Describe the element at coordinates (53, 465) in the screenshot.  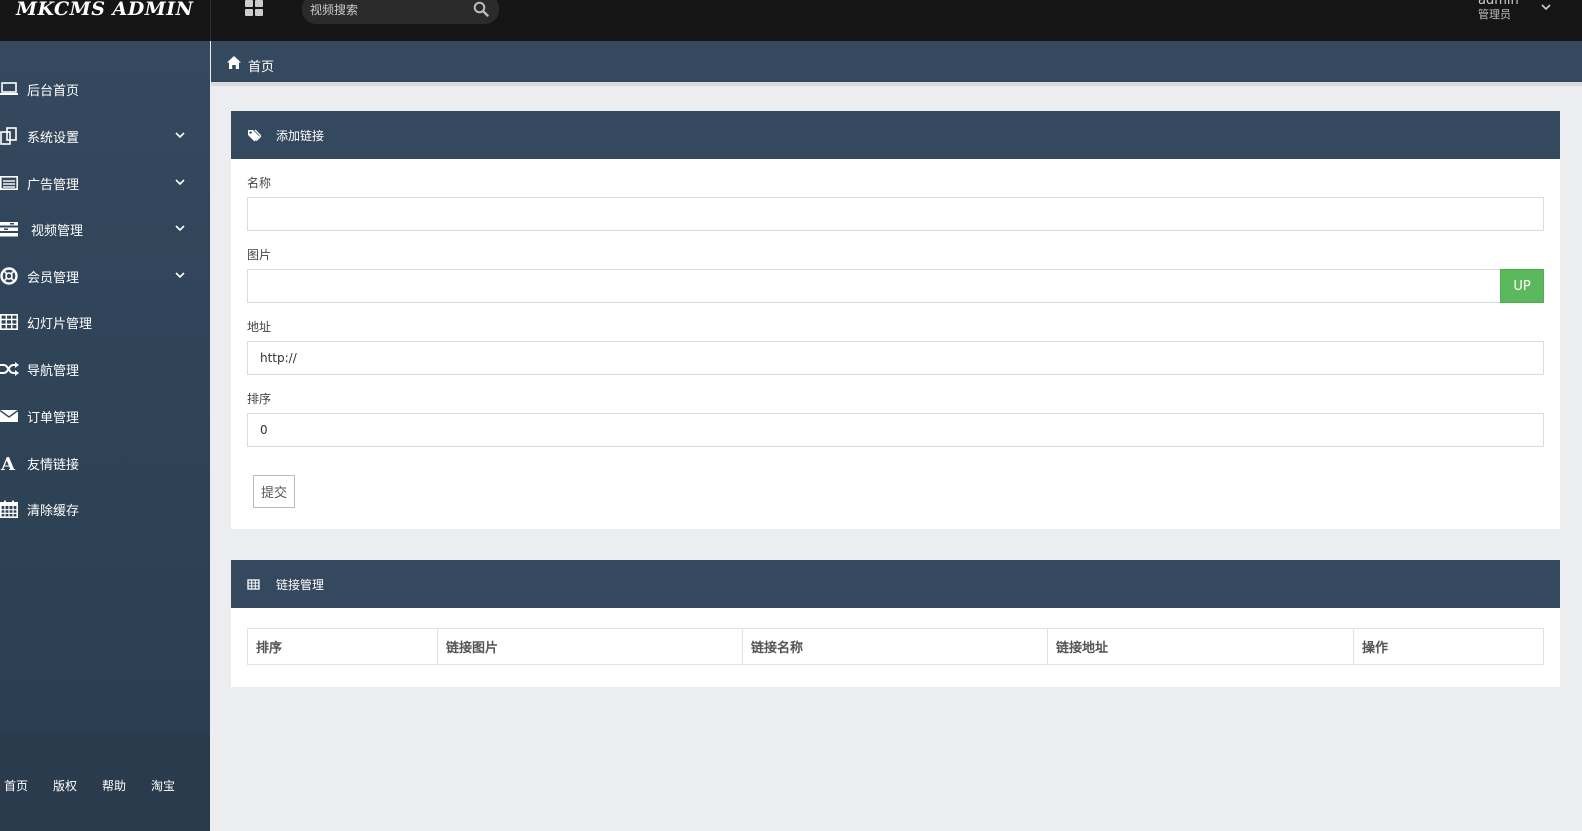
I see `sidebar-item-label: 友情链接` at that location.